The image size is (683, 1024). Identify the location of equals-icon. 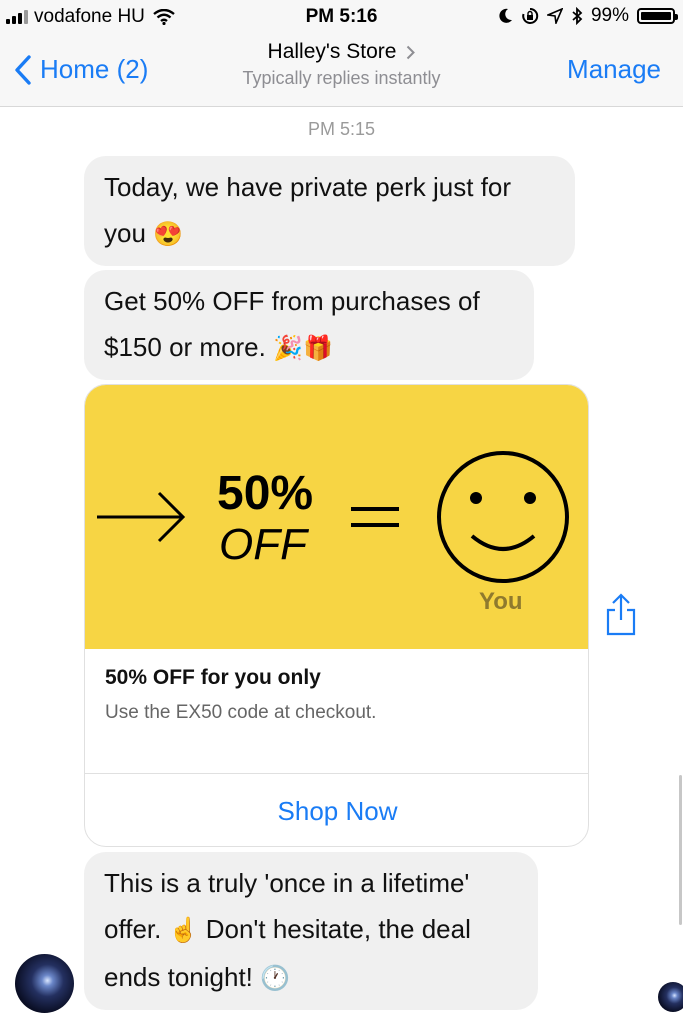
(375, 517).